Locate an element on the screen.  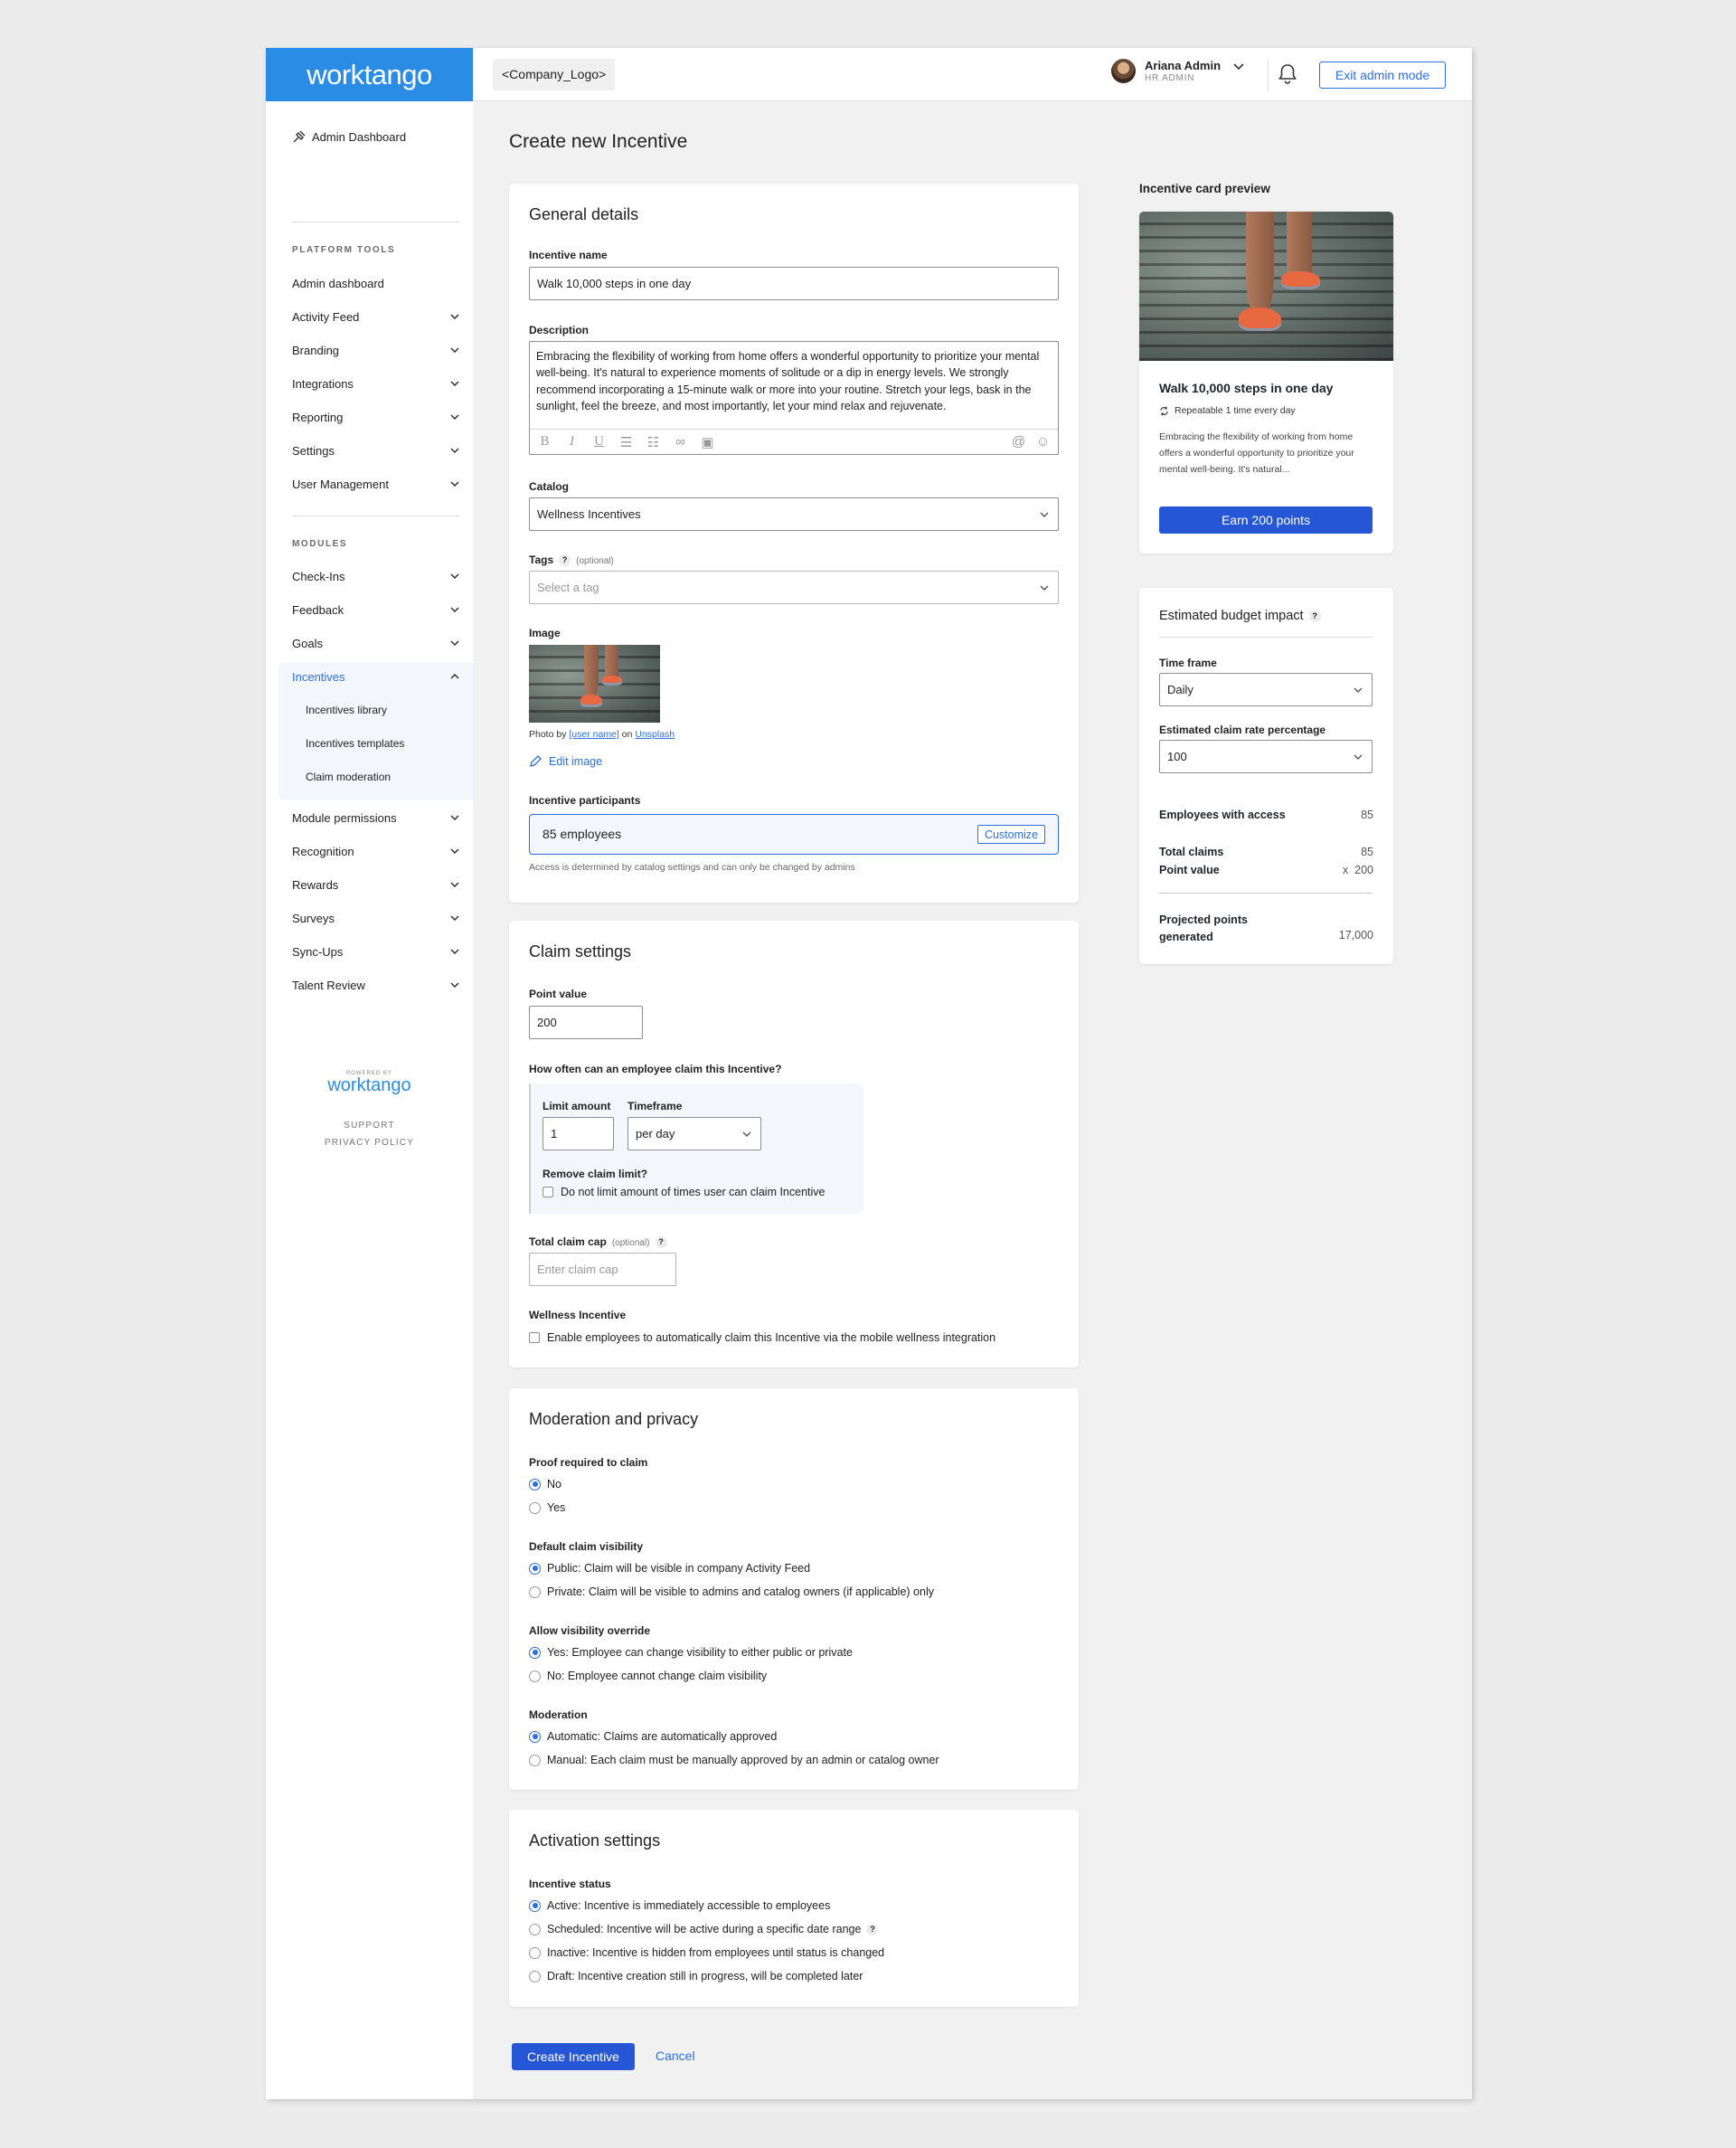
sidebar-item-admin-dashboard: Admin dashboard is located at coordinates (375, 283).